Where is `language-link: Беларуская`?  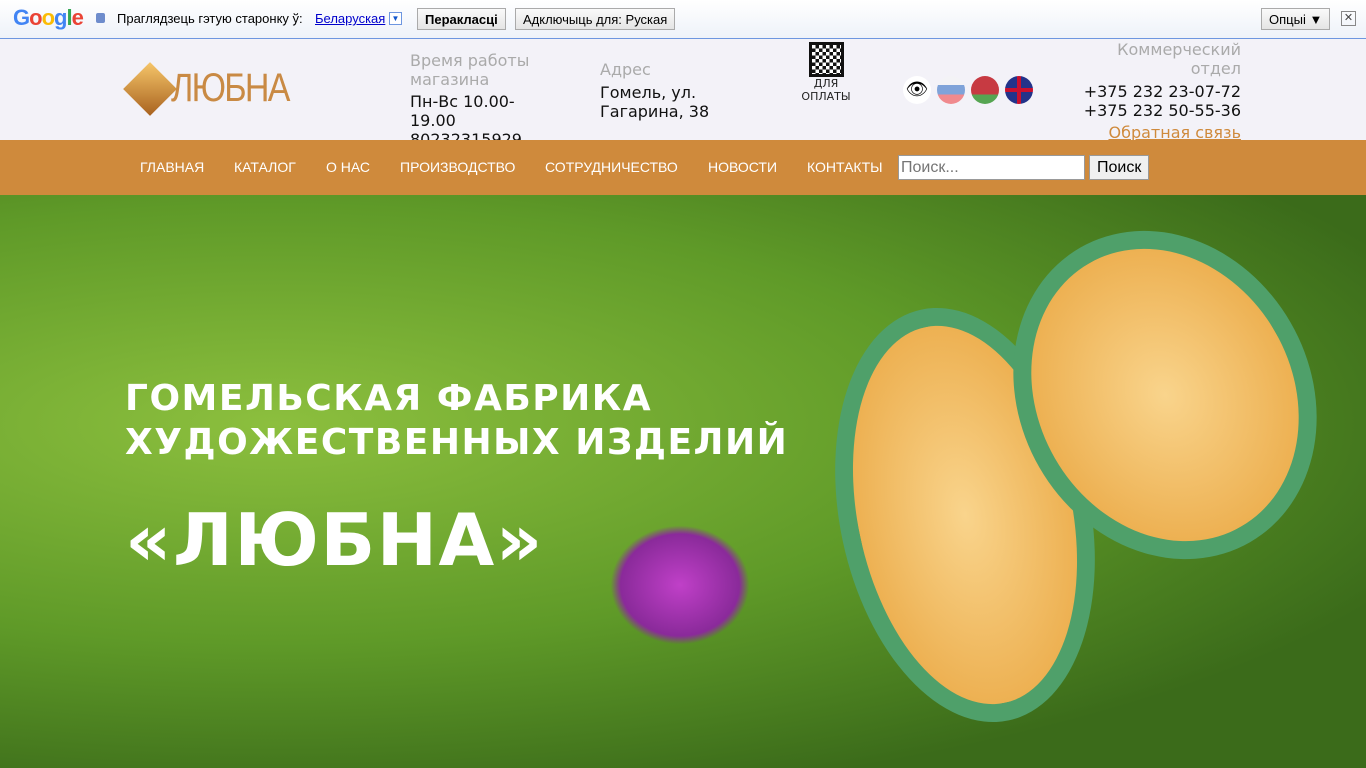
language-link: Беларуская is located at coordinates (350, 18).